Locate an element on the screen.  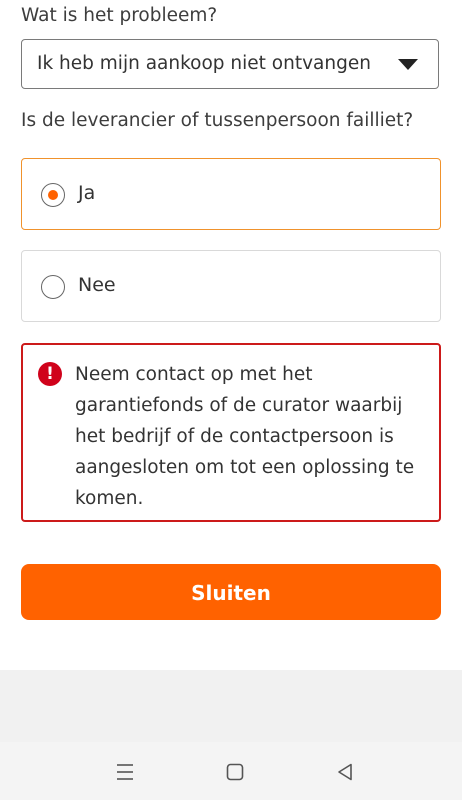
back-triangle-icon is located at coordinates (345, 772).